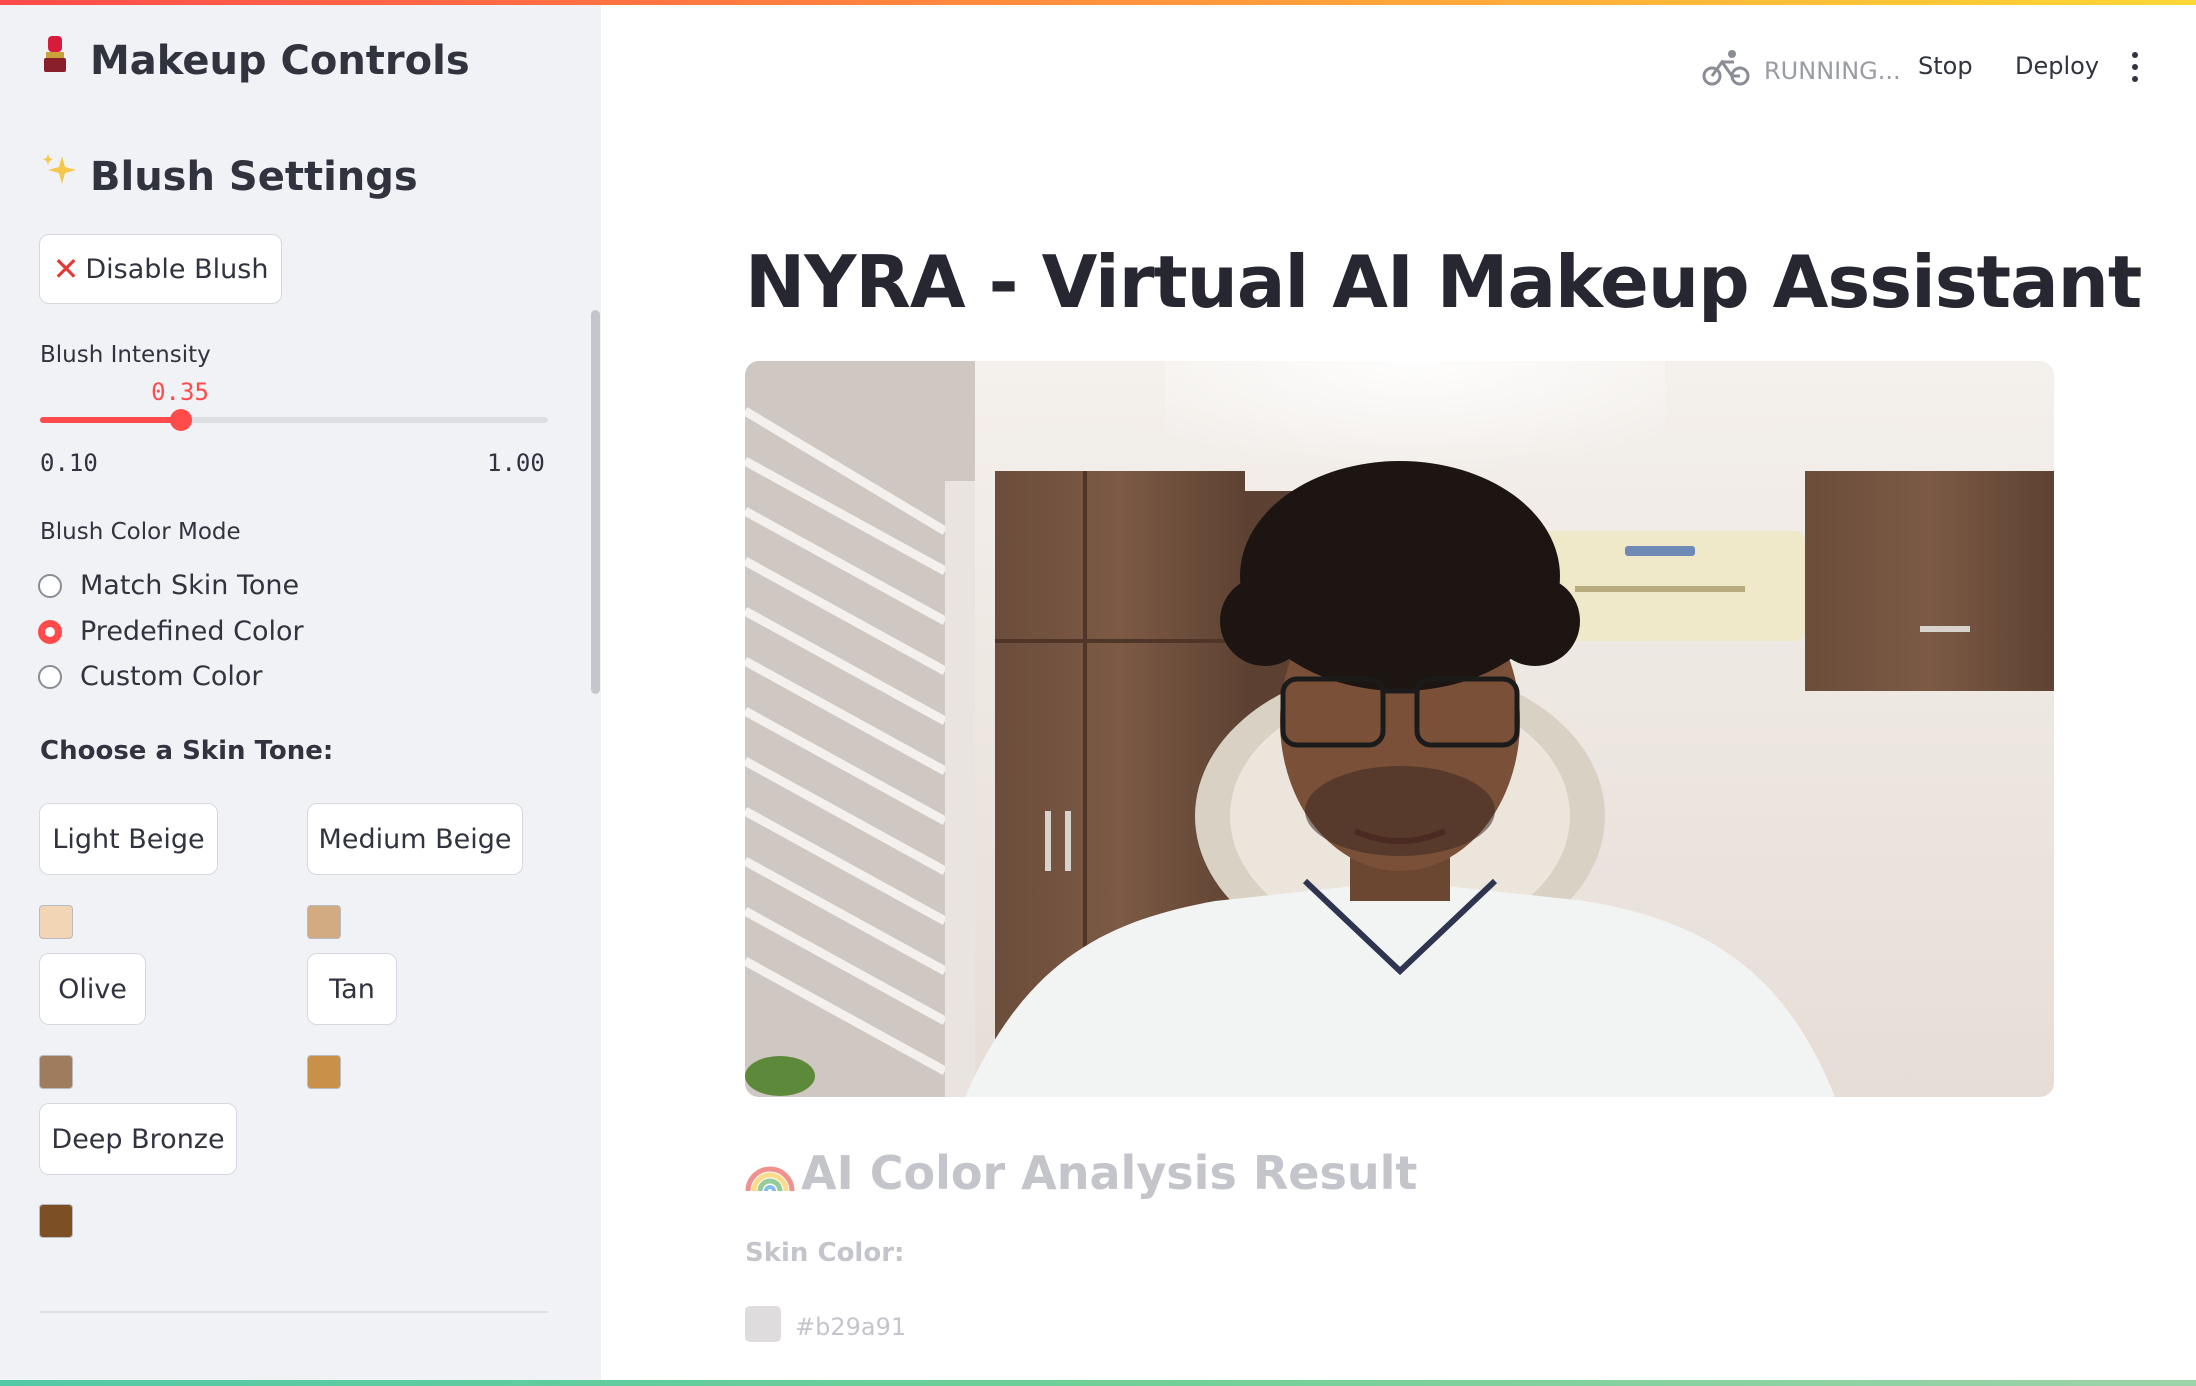 Image resolution: width=2196 pixels, height=1386 pixels. What do you see at coordinates (294, 420) in the screenshot?
I see `blush-intensity-slider` at bounding box center [294, 420].